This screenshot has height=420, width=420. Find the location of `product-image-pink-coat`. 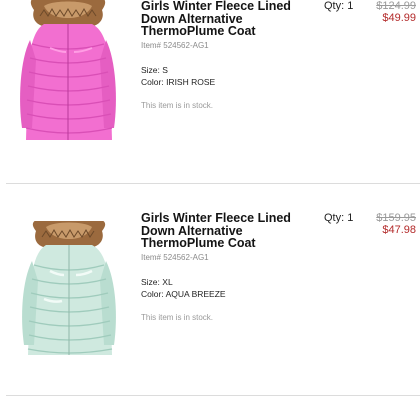

product-image-pink-coat is located at coordinates (68, 75).